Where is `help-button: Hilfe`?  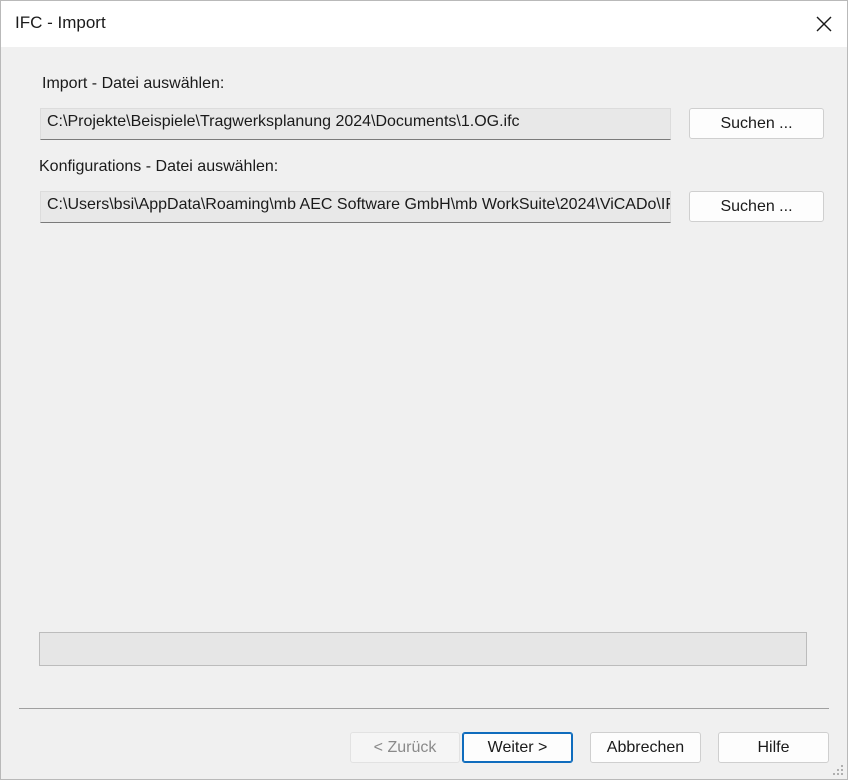
help-button: Hilfe is located at coordinates (773, 747).